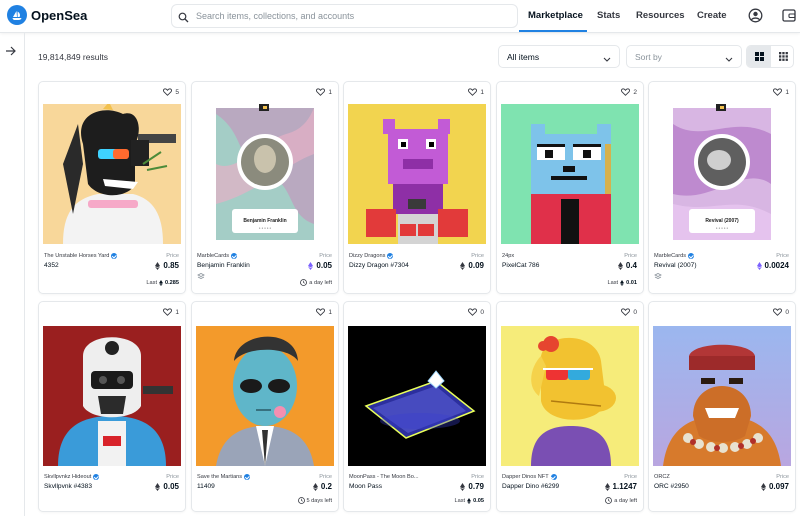 Image resolution: width=800 pixels, height=516 pixels. I want to click on large-grid-button, so click(759, 56).